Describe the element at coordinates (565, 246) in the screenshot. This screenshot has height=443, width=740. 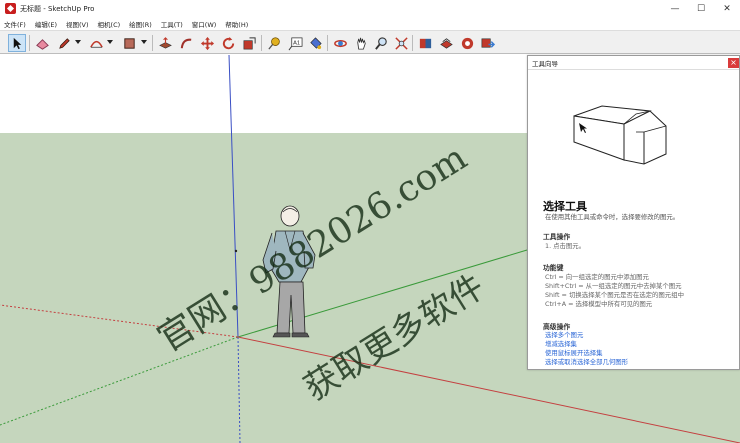
I see `operation-step: 1. 点击图元。` at that location.